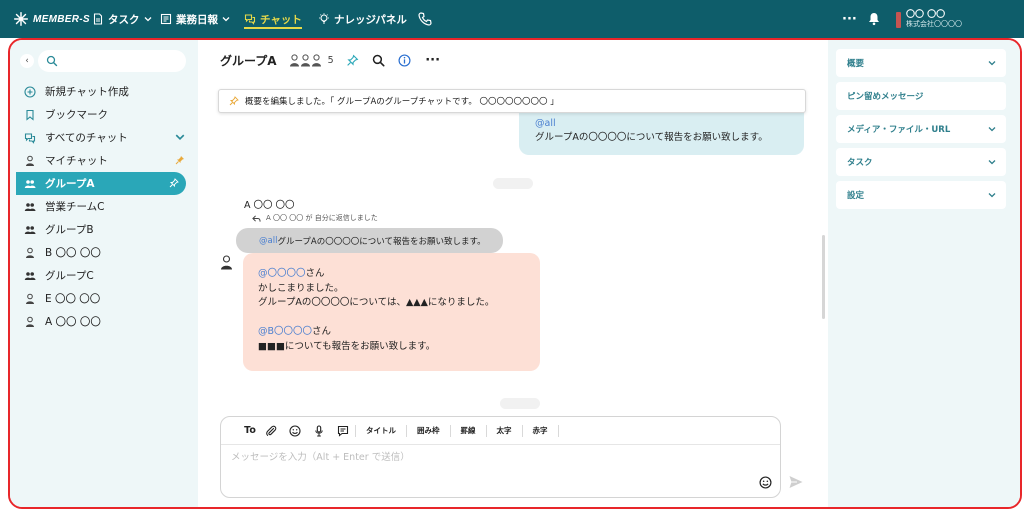 The height and width of the screenshot is (511, 1024). I want to click on search-icon, so click(52, 61).